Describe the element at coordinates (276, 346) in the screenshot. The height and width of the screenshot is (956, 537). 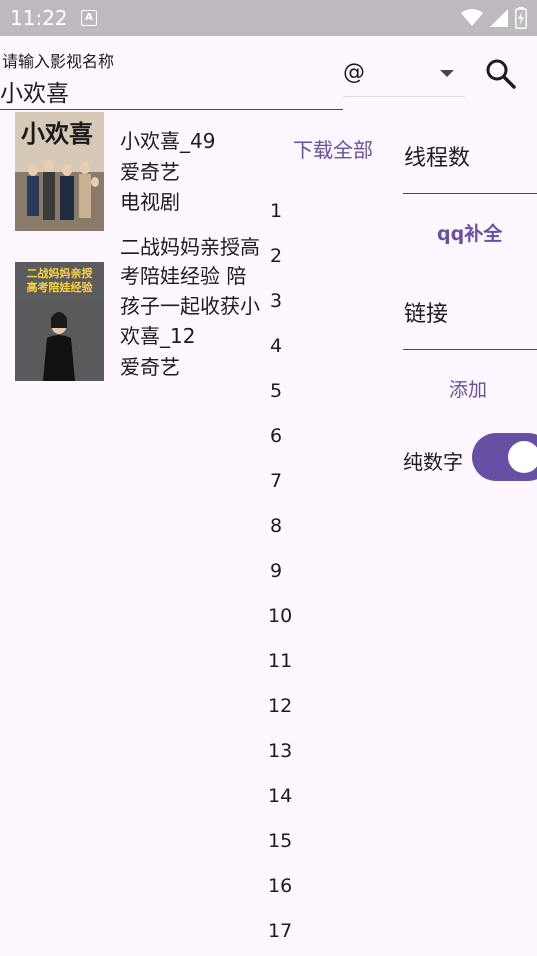
I see `episode-number: 4` at that location.